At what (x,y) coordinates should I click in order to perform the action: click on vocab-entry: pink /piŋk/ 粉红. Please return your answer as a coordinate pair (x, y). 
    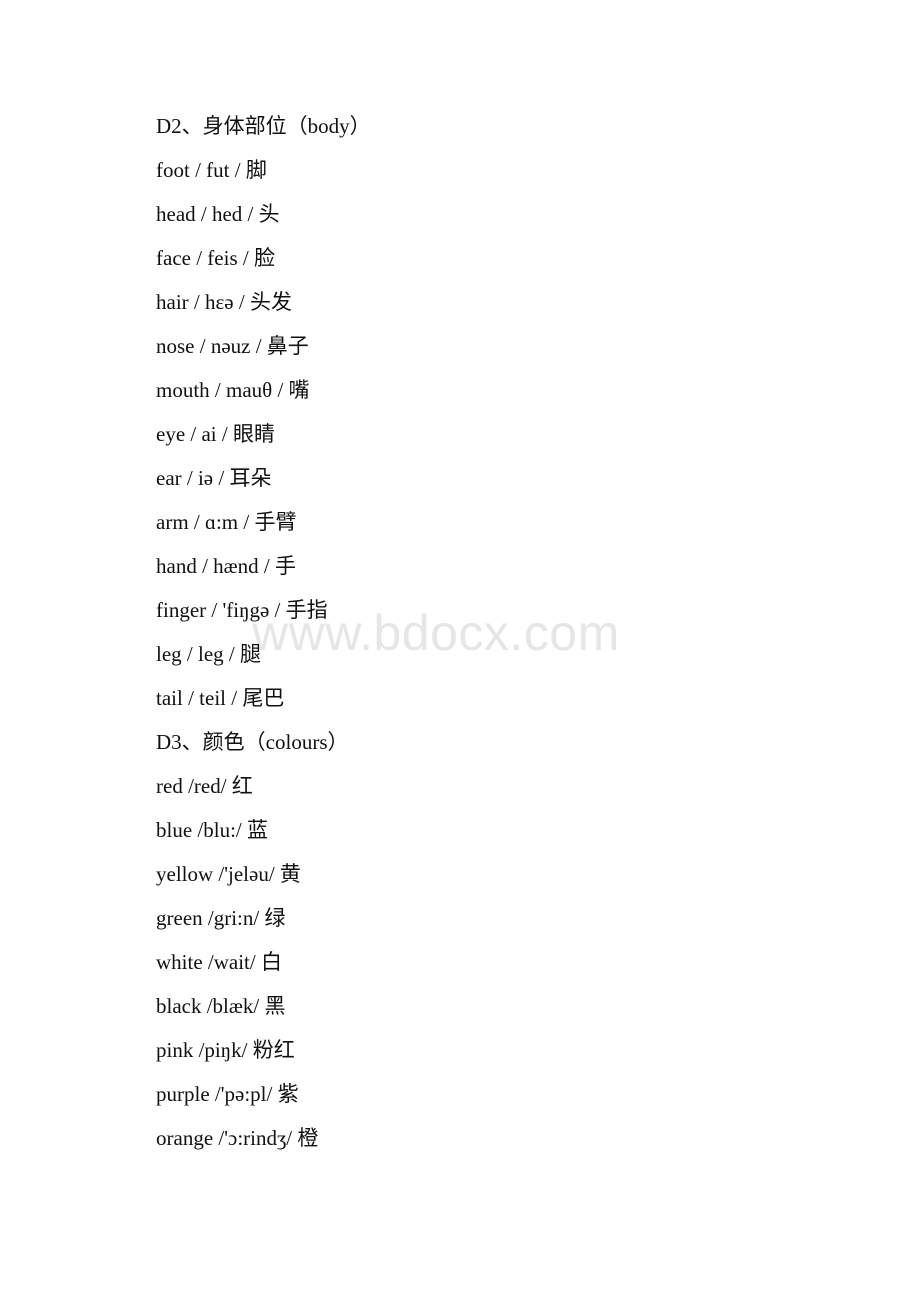
    Looking at the image, I should click on (225, 1050).